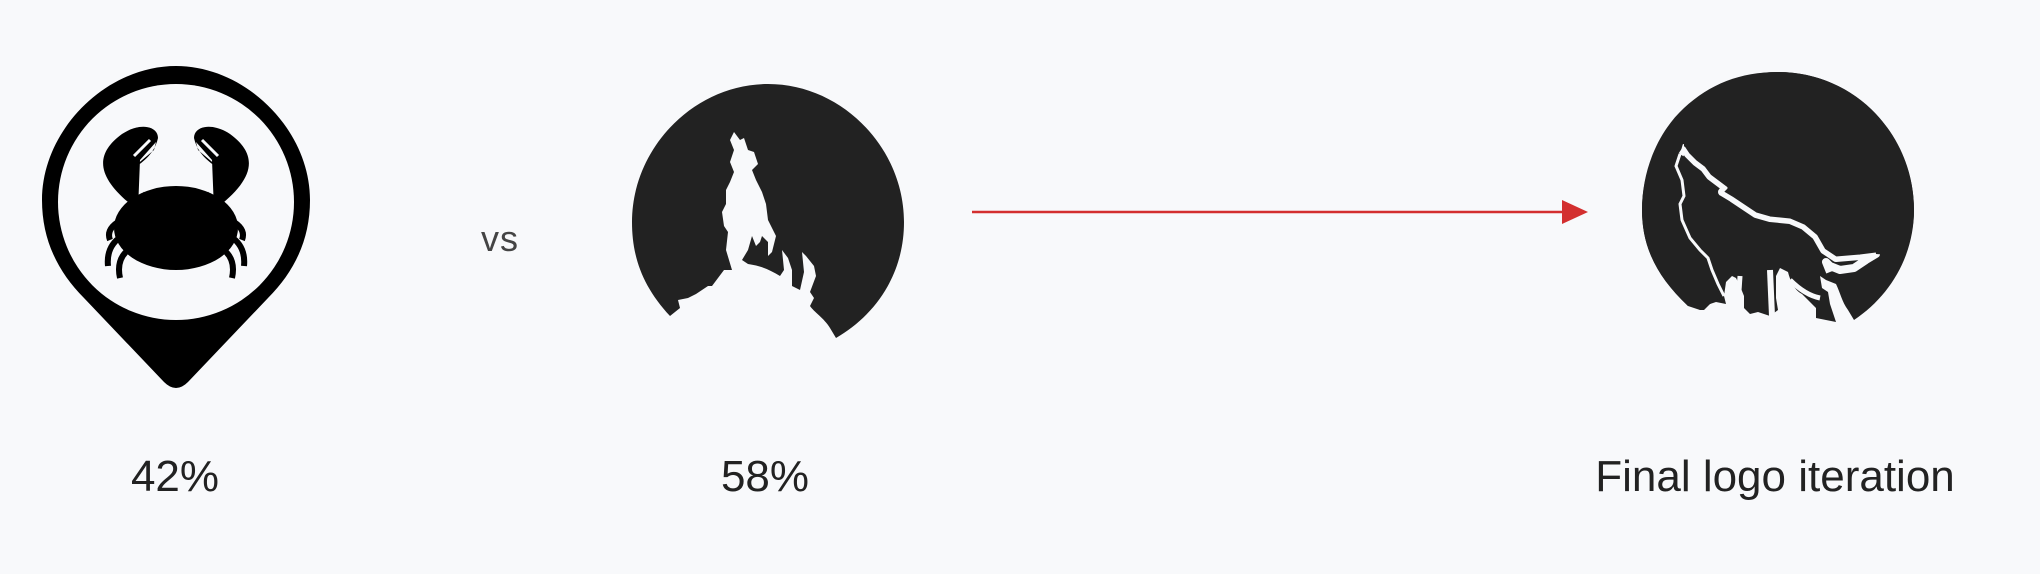 The height and width of the screenshot is (574, 2040). I want to click on arrow-right, so click(1280, 214).